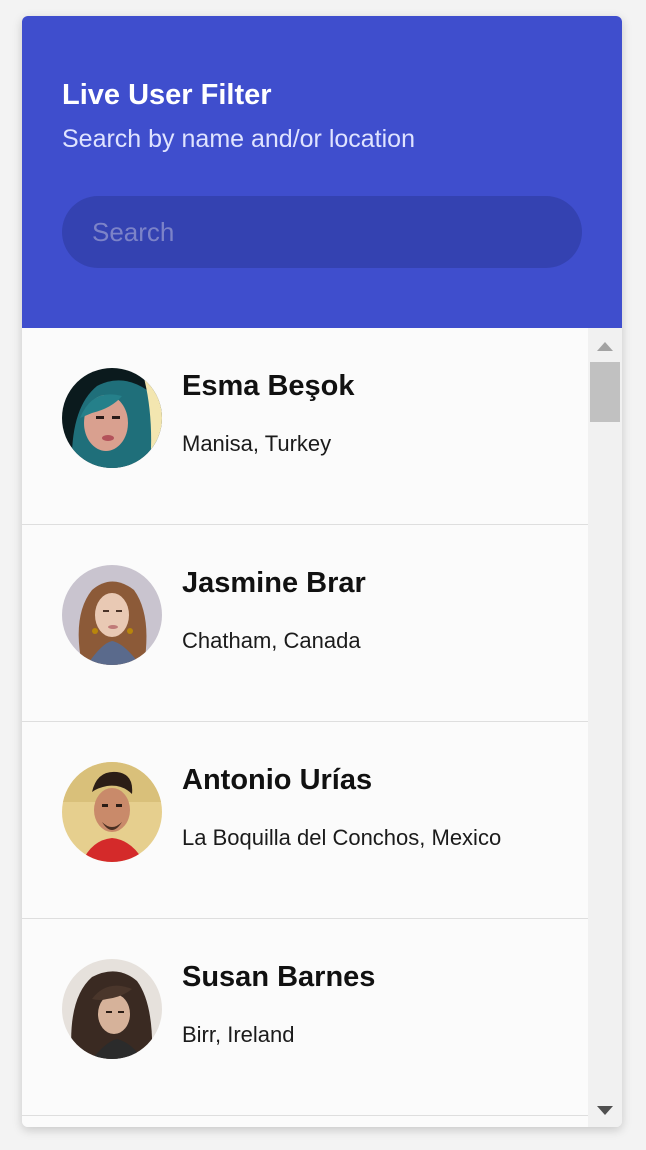  What do you see at coordinates (238, 139) in the screenshot?
I see `page-subtitle: Search by name and/or location` at bounding box center [238, 139].